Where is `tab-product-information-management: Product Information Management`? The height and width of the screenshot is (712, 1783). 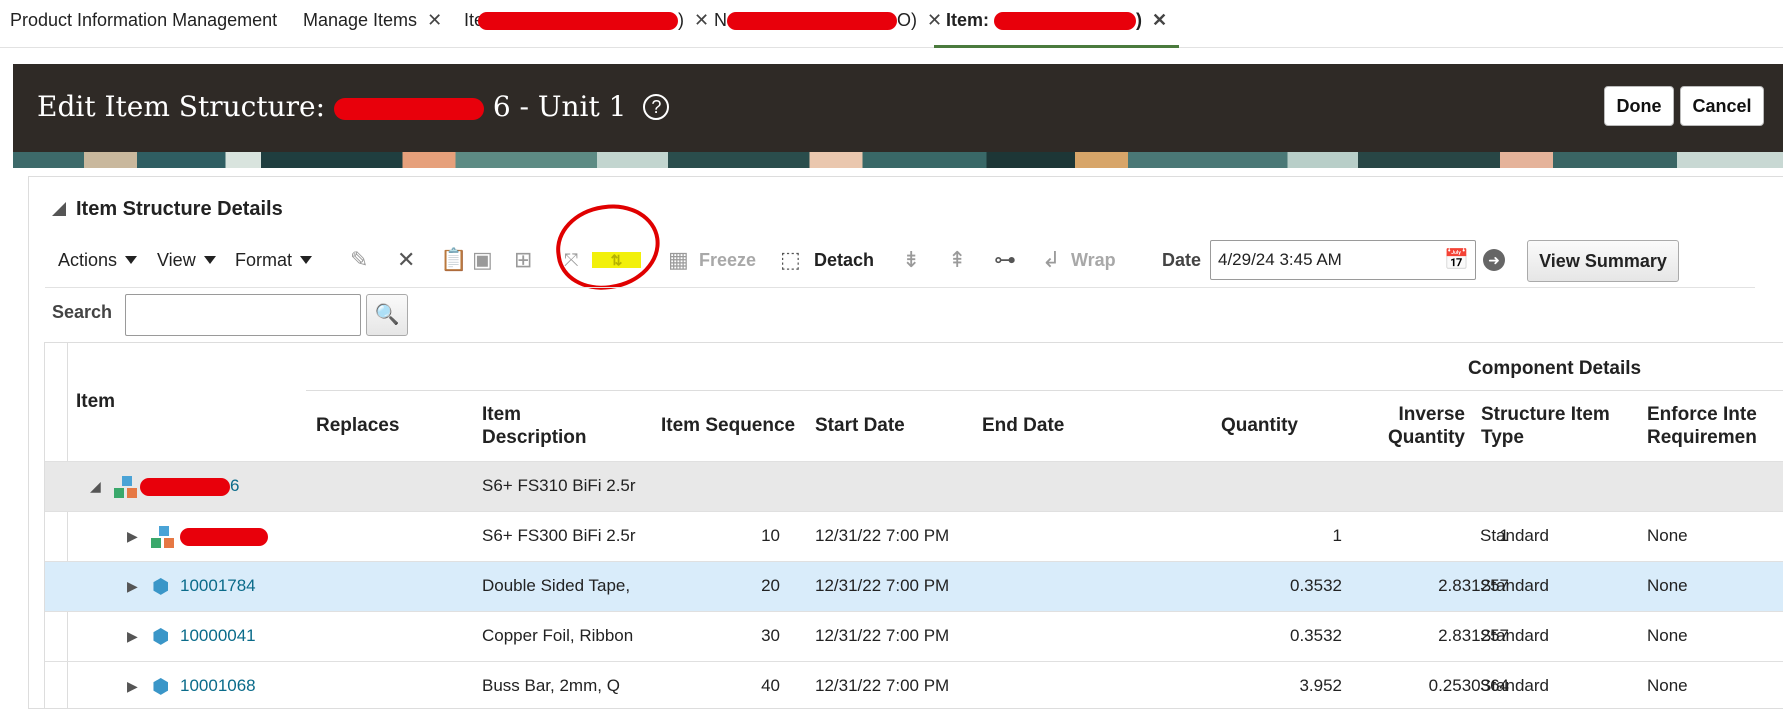
tab-product-information-management: Product Information Management is located at coordinates (143, 24).